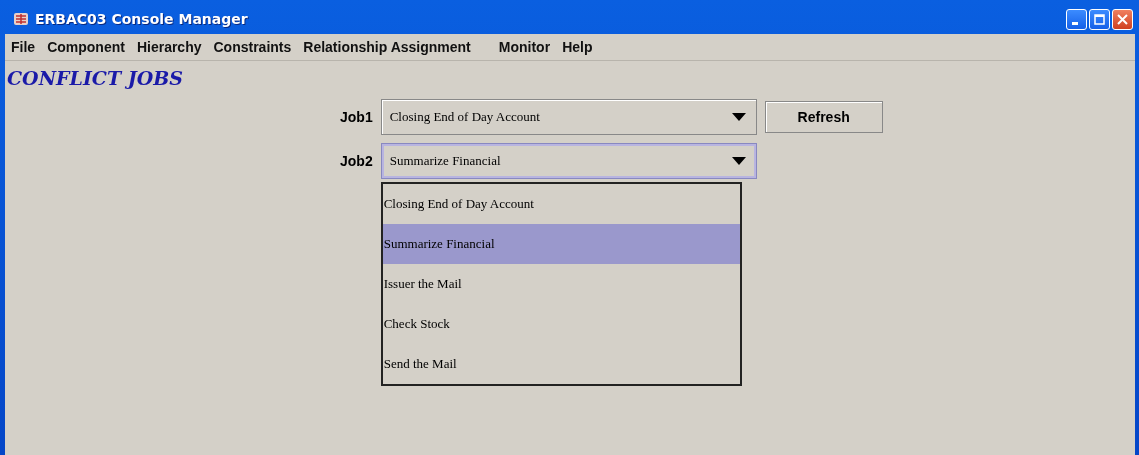  I want to click on field-label: Job1, so click(356, 117).